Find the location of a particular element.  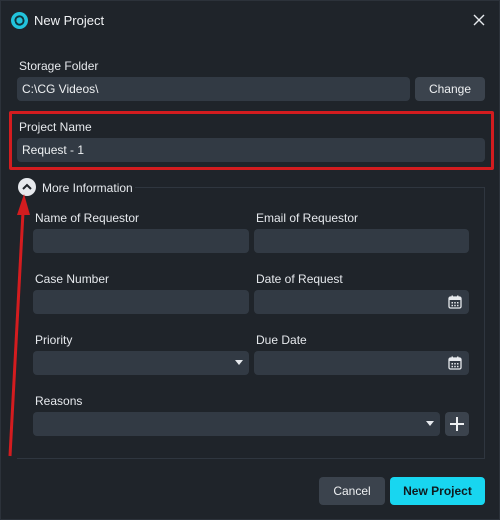

chevron-up-icon is located at coordinates (27, 186).